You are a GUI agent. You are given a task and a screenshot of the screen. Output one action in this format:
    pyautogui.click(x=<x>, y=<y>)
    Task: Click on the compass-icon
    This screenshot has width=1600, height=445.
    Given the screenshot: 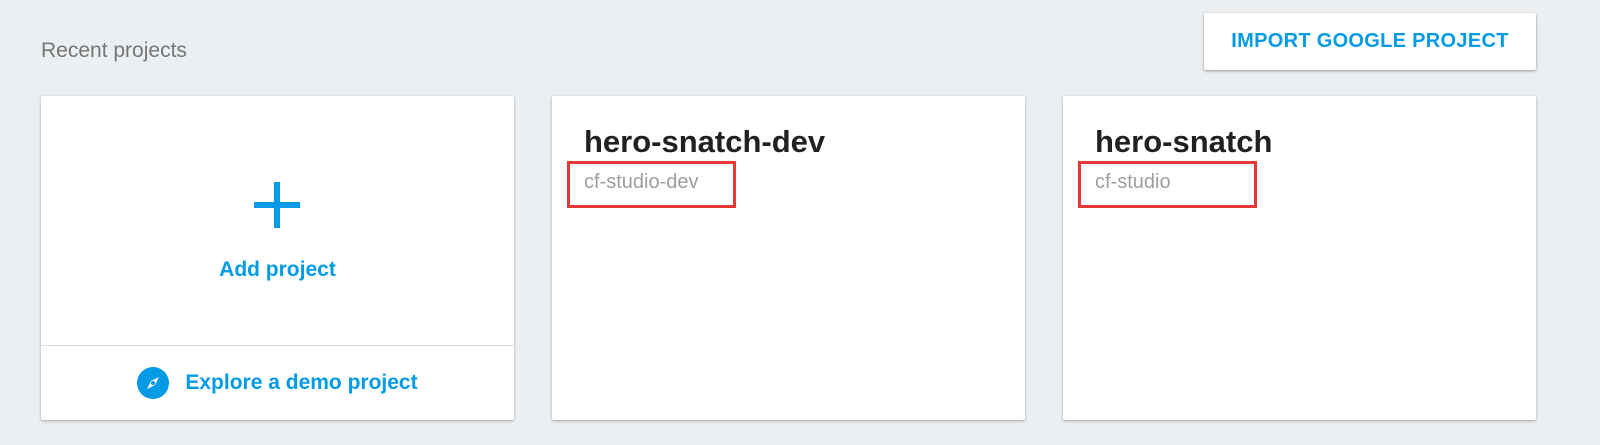 What is the action you would take?
    pyautogui.click(x=153, y=383)
    